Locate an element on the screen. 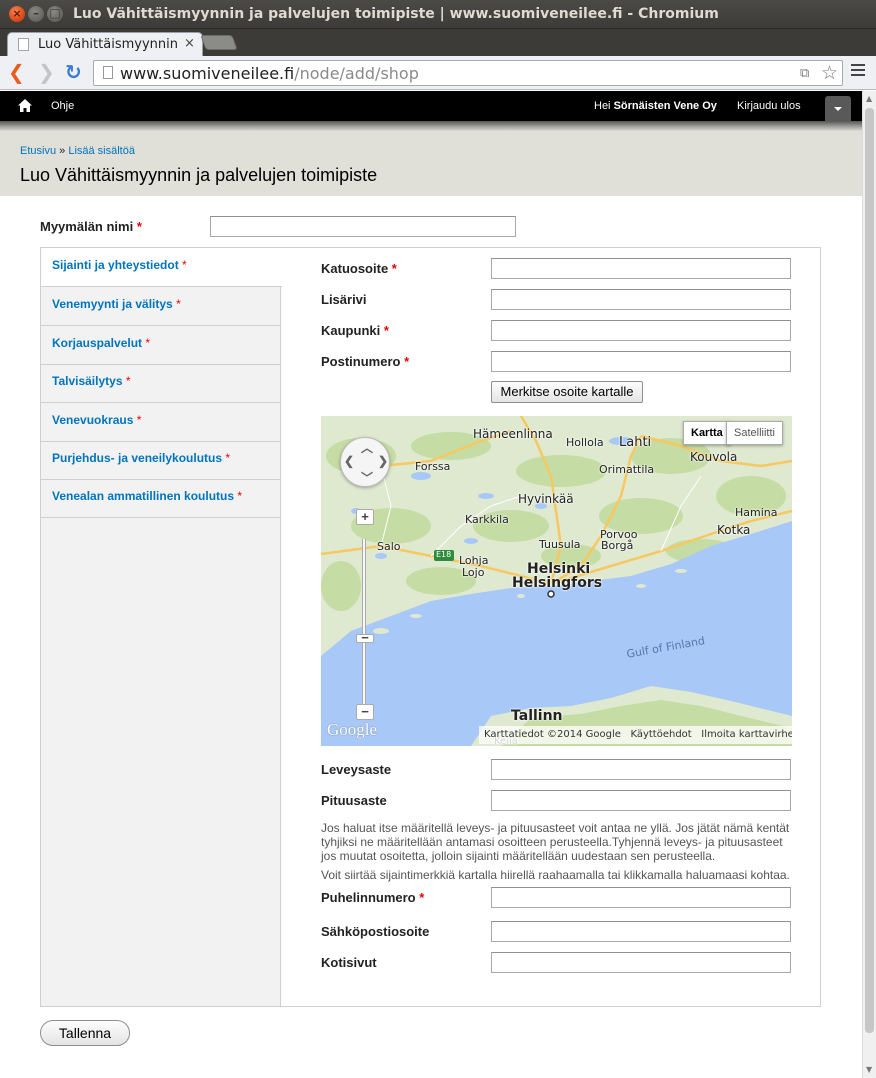 Image resolution: width=876 pixels, height=1078 pixels. browser-menu-icon is located at coordinates (858, 71).